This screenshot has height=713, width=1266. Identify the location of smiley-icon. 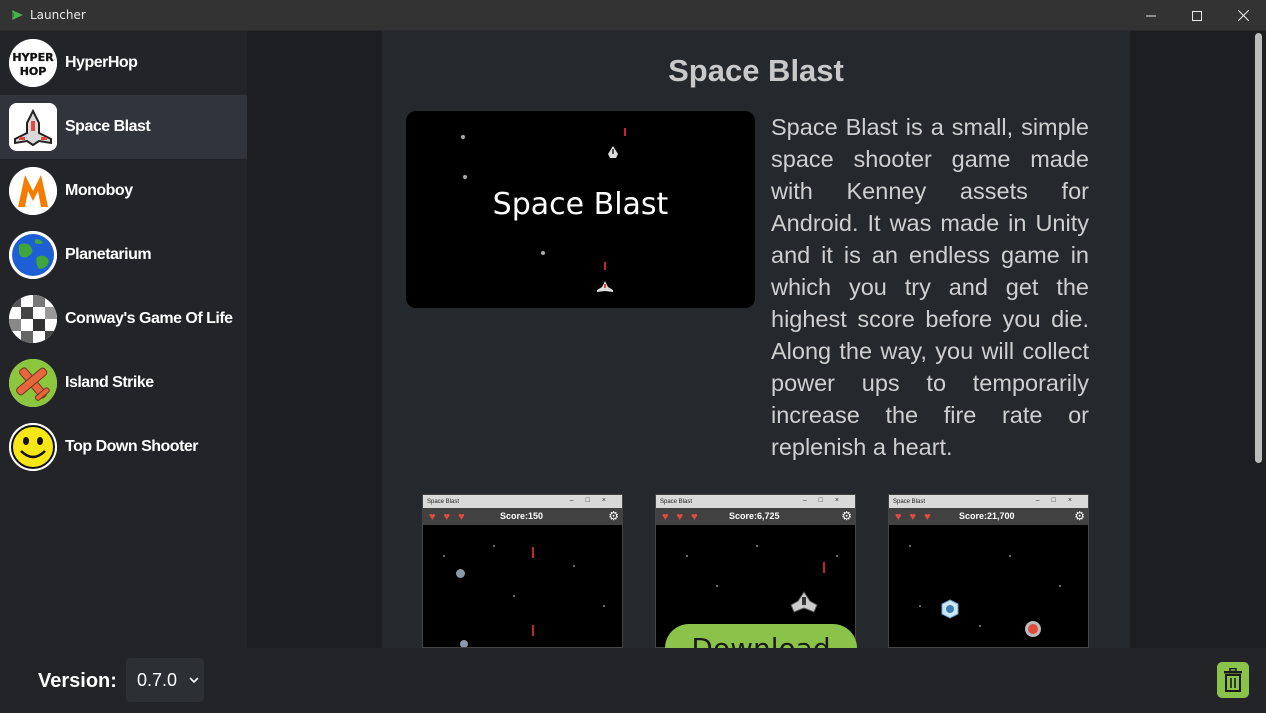
(33, 447).